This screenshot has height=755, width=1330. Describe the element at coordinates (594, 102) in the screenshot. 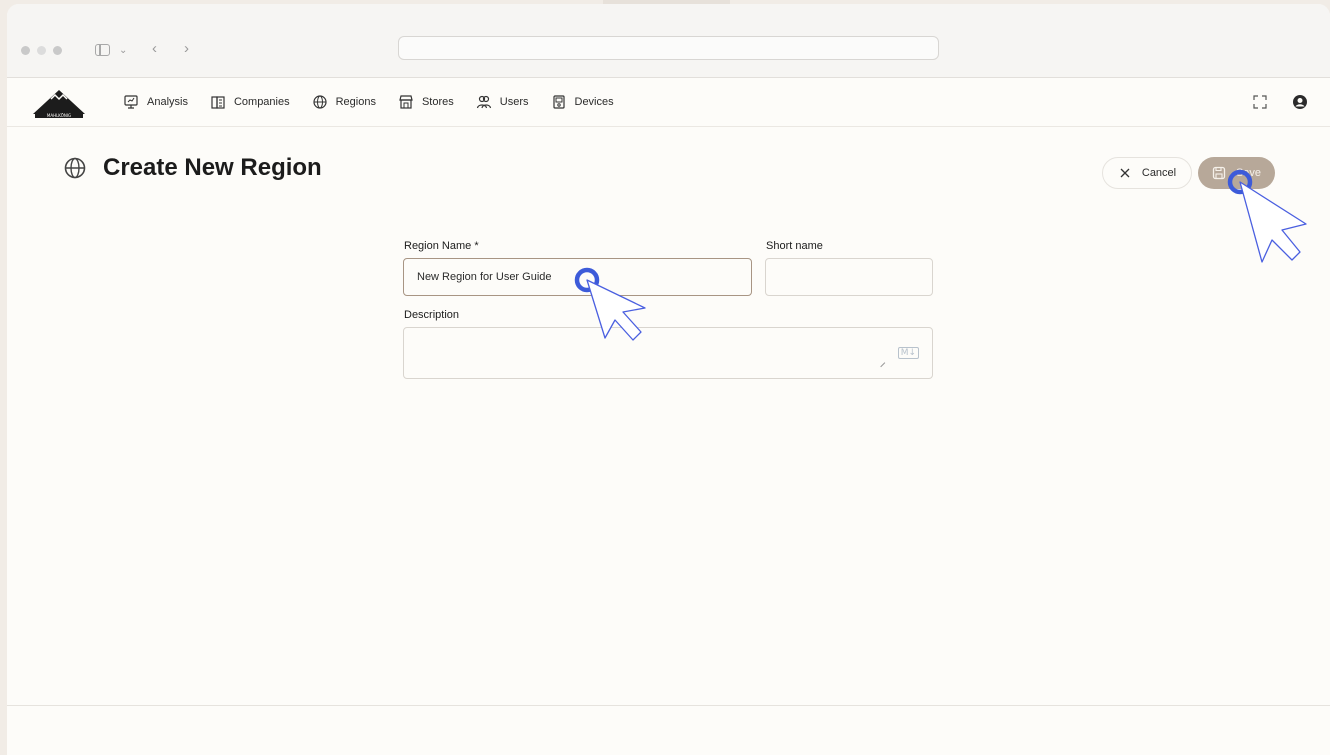

I see `nav-item-label: Devices` at that location.